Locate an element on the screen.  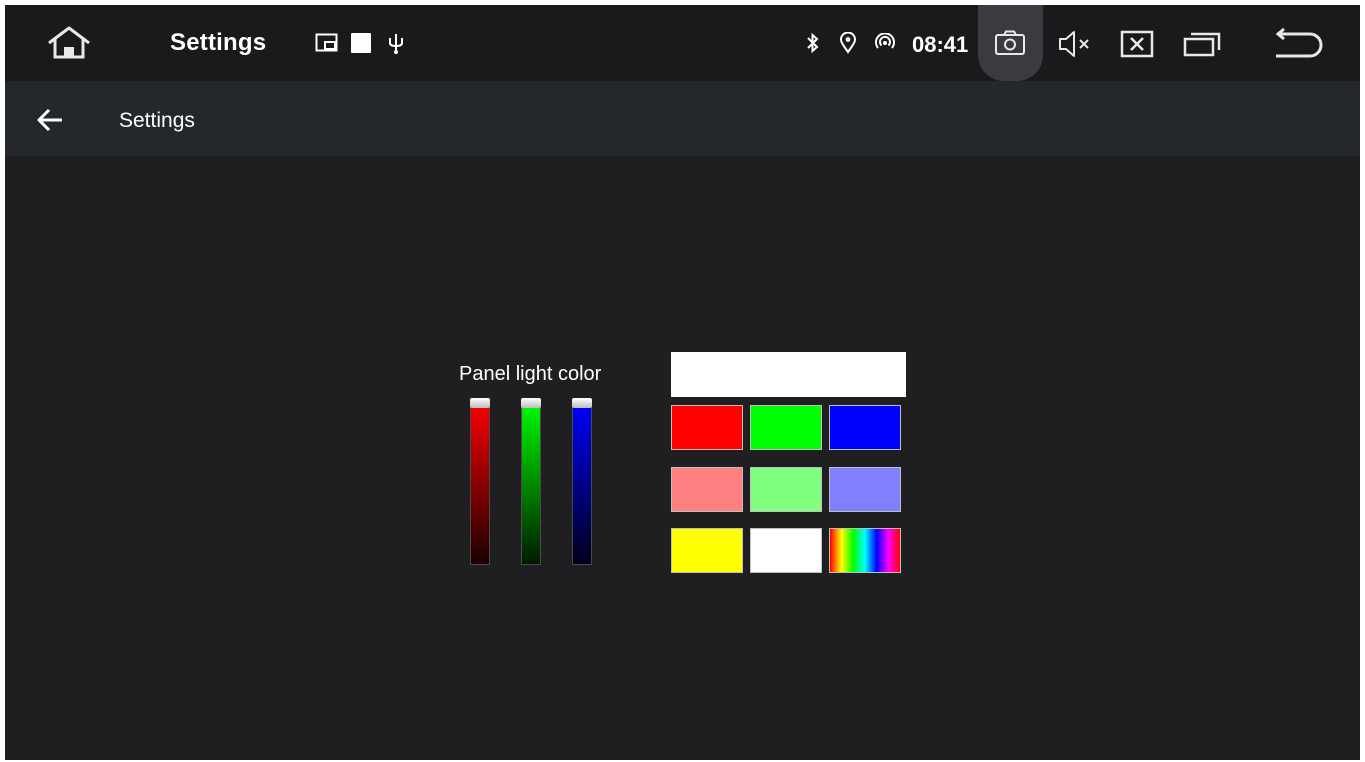
back-button is located at coordinates (1297, 44).